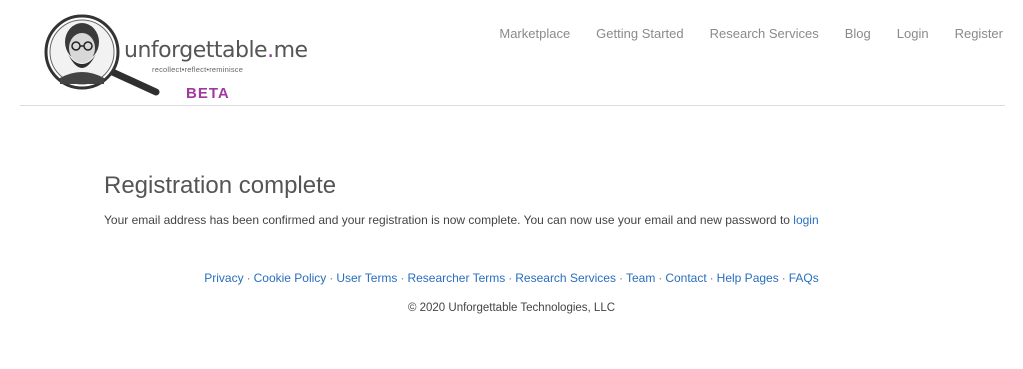 The image size is (1023, 369). Describe the element at coordinates (858, 33) in the screenshot. I see `nav-blog: Blog` at that location.